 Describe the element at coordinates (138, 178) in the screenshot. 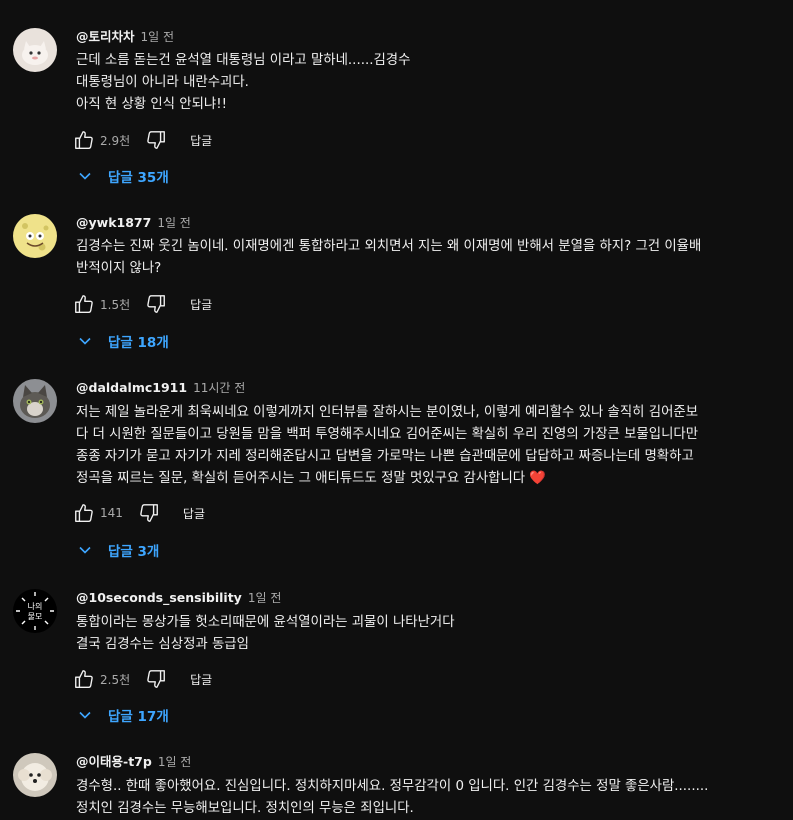

I see `replies-count: 답글 35개` at that location.